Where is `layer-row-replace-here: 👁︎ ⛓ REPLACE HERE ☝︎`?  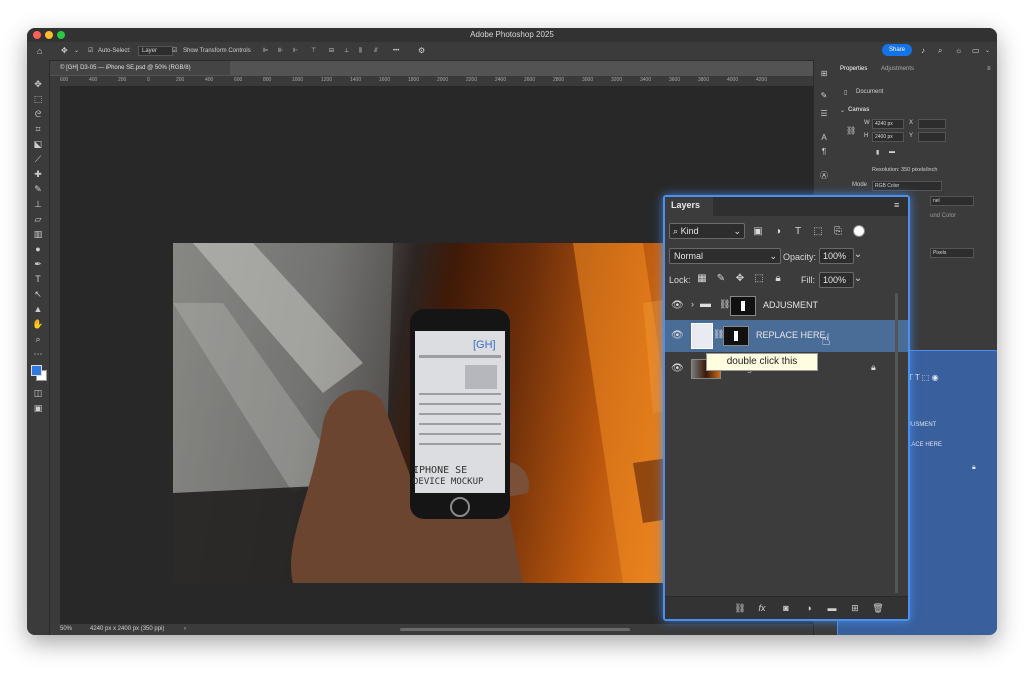 layer-row-replace-here: 👁︎ ⛓ REPLACE HERE ☝︎ is located at coordinates (786, 336).